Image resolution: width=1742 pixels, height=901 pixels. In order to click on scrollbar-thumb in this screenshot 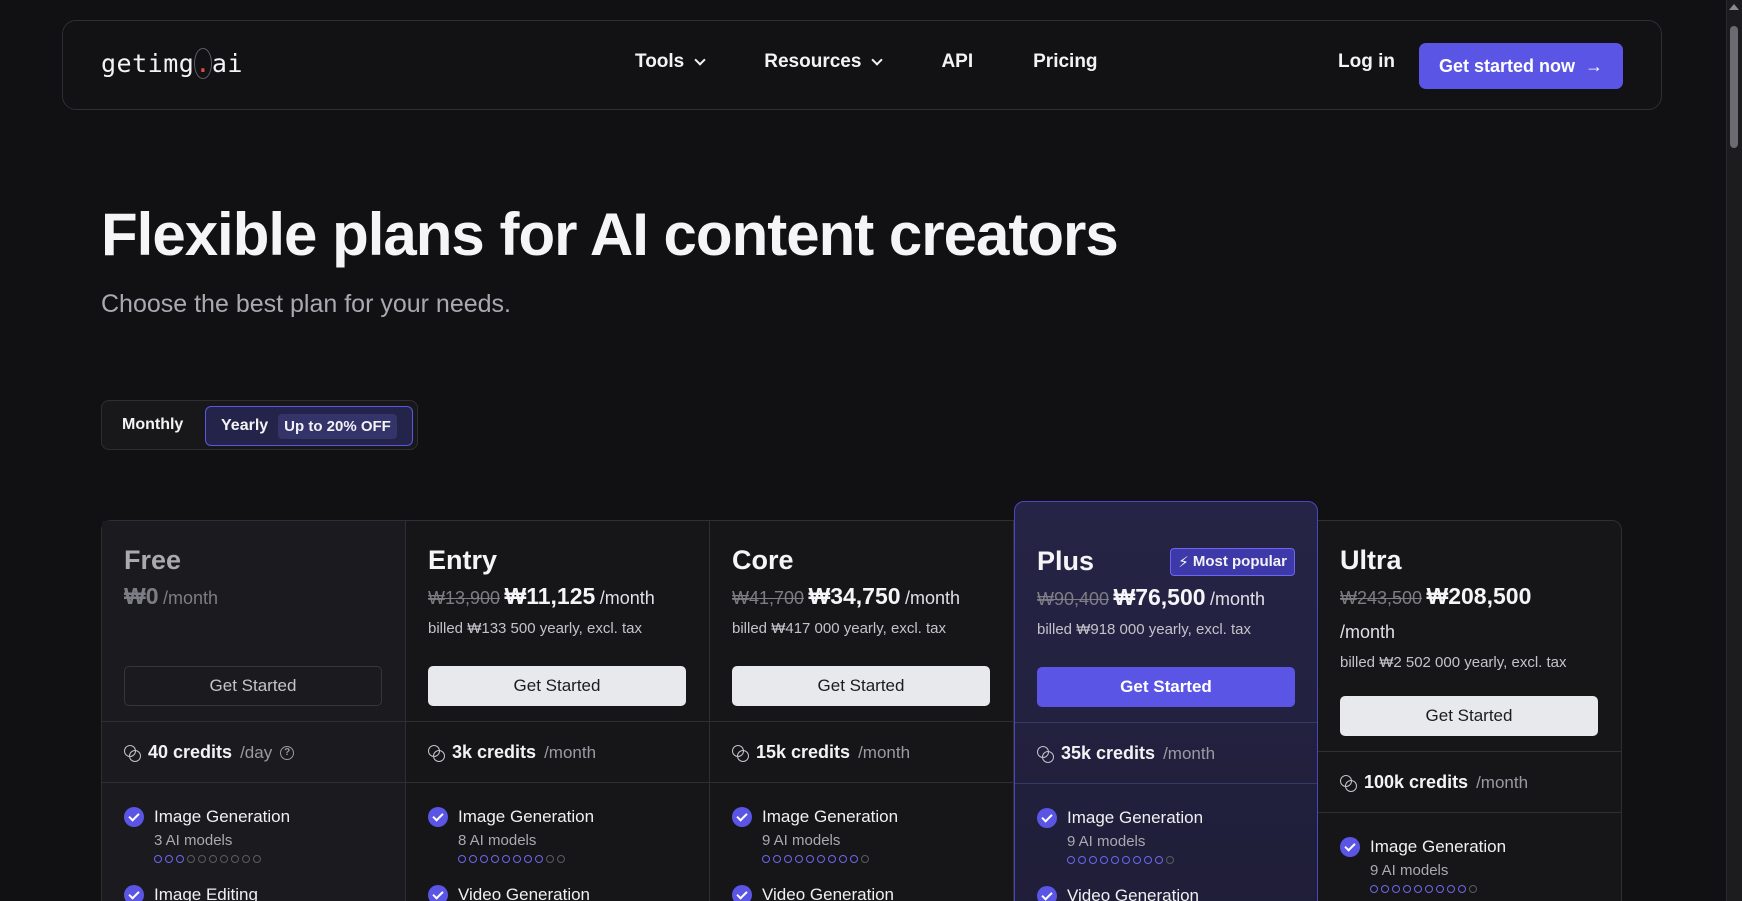, I will do `click(1734, 87)`.